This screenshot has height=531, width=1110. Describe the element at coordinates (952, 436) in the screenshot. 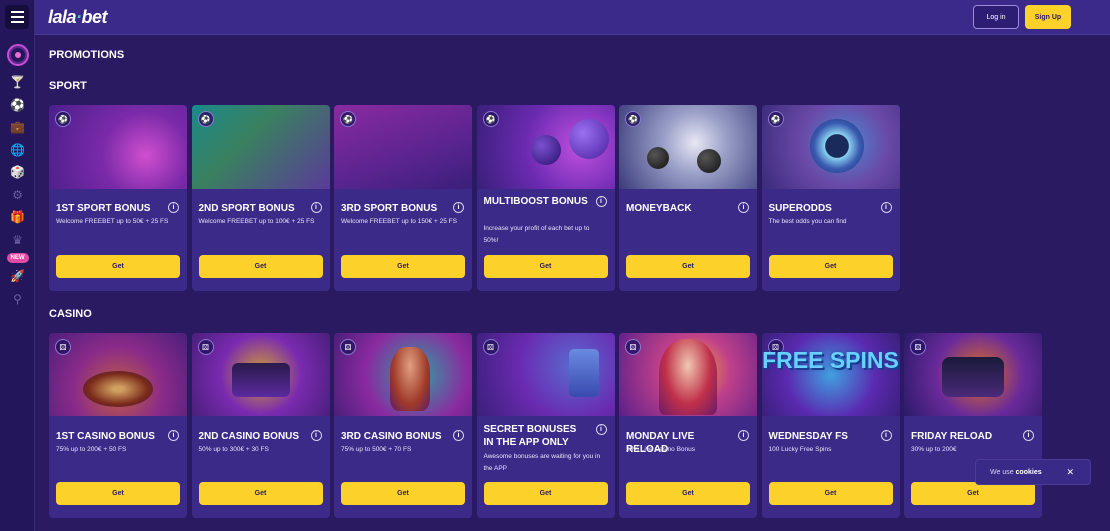

I see `promo-title: FRIDAY RELOAD` at that location.